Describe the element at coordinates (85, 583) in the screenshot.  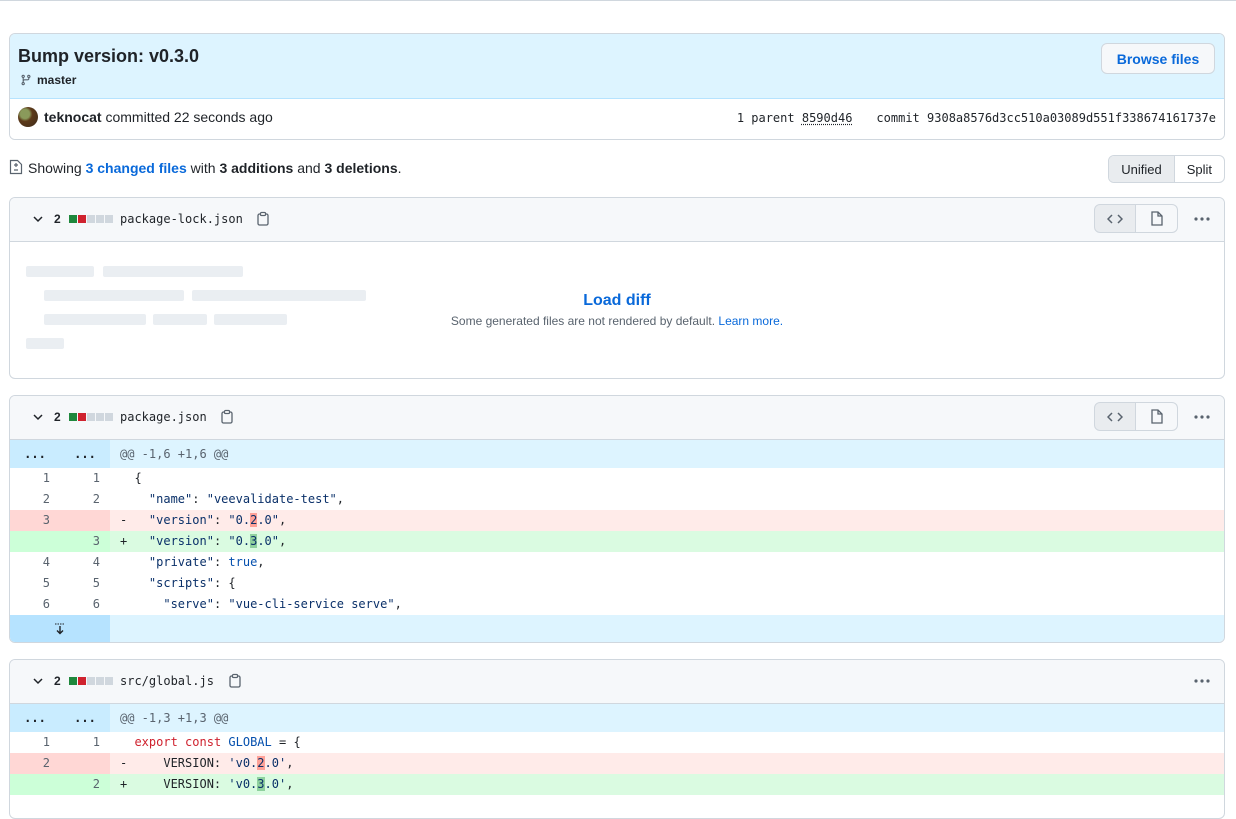
I see `new-line-number: 5` at that location.